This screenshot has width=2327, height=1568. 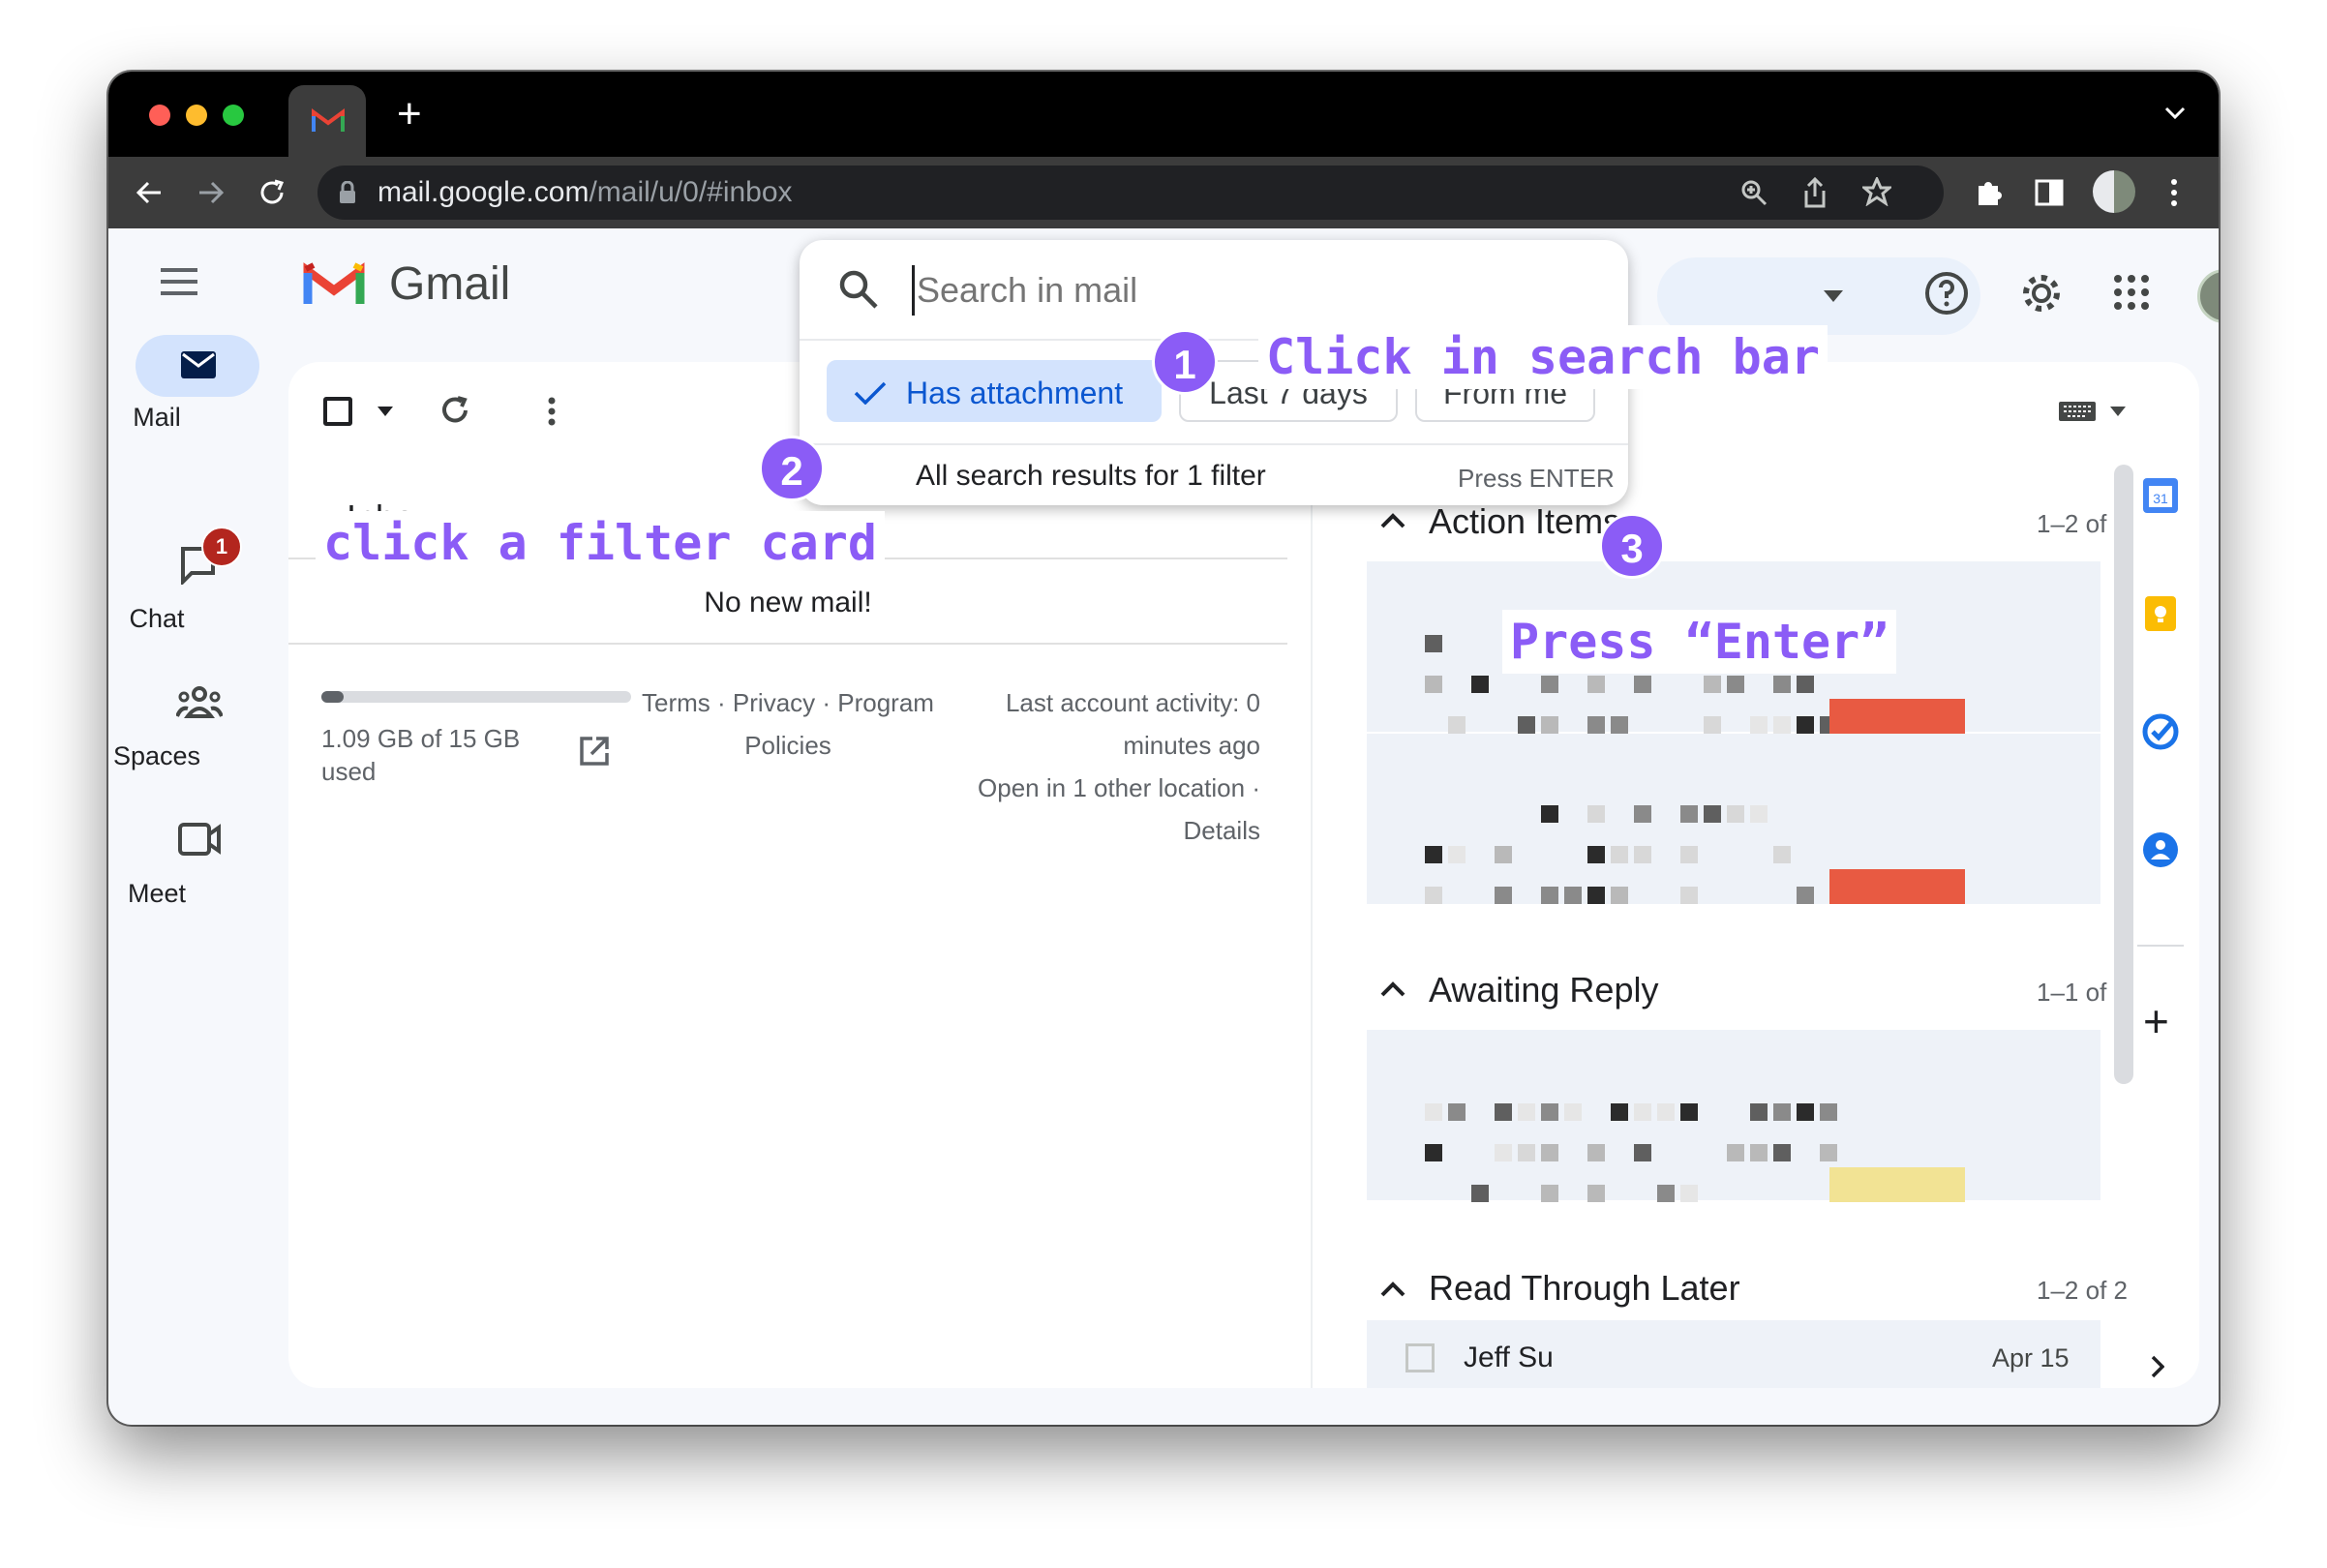 I want to click on footer-links: Terms · Privacy · Program Policies, so click(x=788, y=724).